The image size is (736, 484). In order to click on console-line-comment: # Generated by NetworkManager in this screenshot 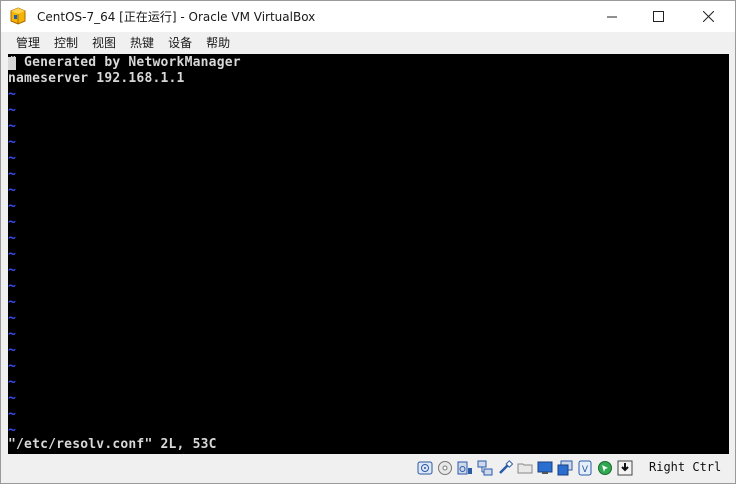, I will do `click(124, 62)`.